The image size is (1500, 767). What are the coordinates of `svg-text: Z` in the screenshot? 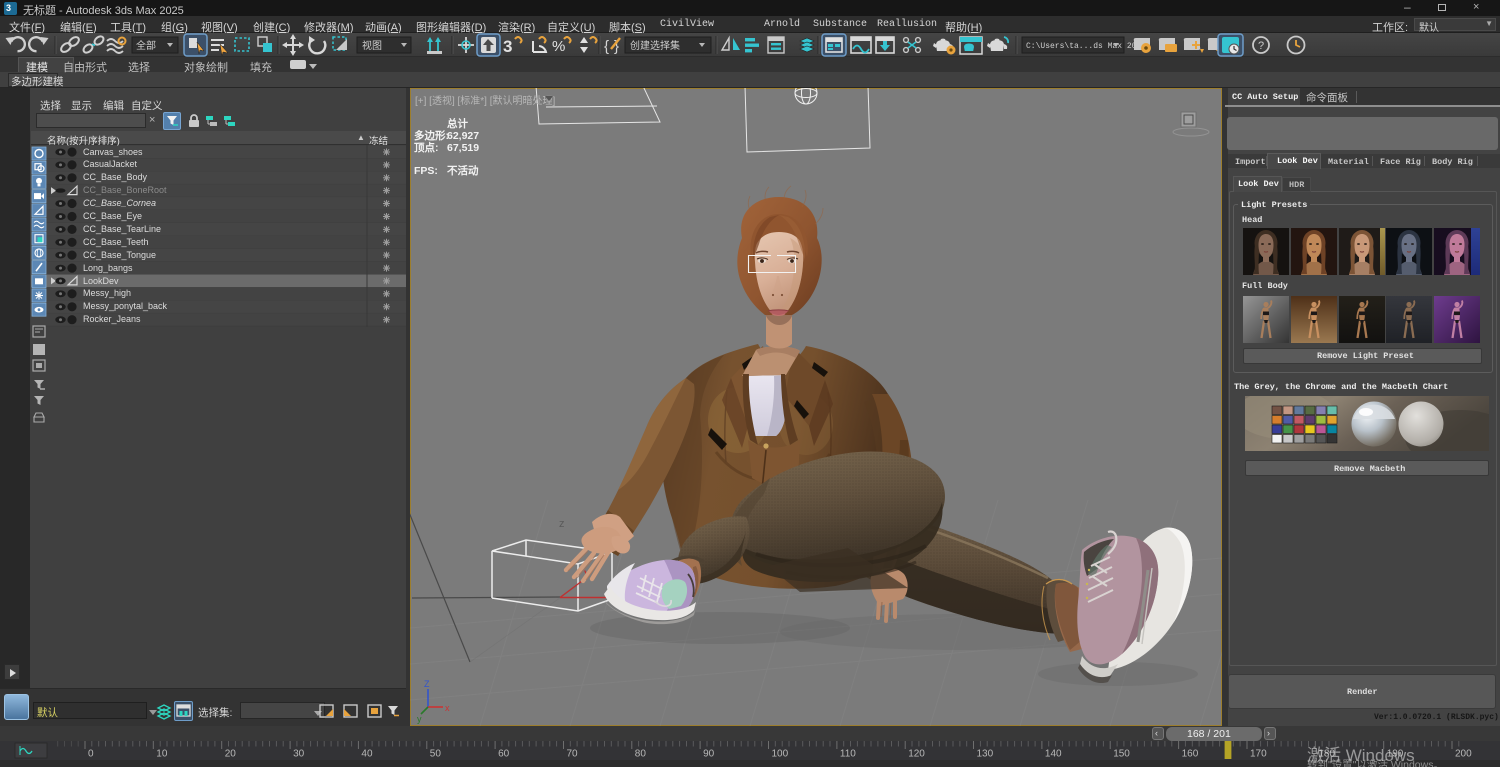 It's located at (427, 684).